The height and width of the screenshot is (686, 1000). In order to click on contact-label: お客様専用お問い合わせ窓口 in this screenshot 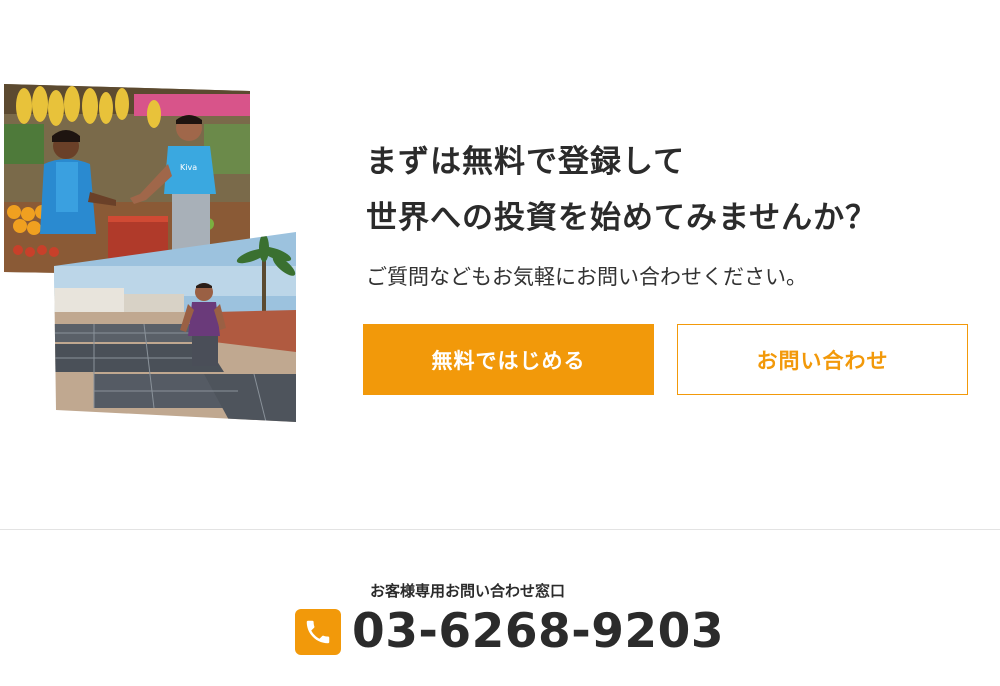, I will do `click(468, 591)`.